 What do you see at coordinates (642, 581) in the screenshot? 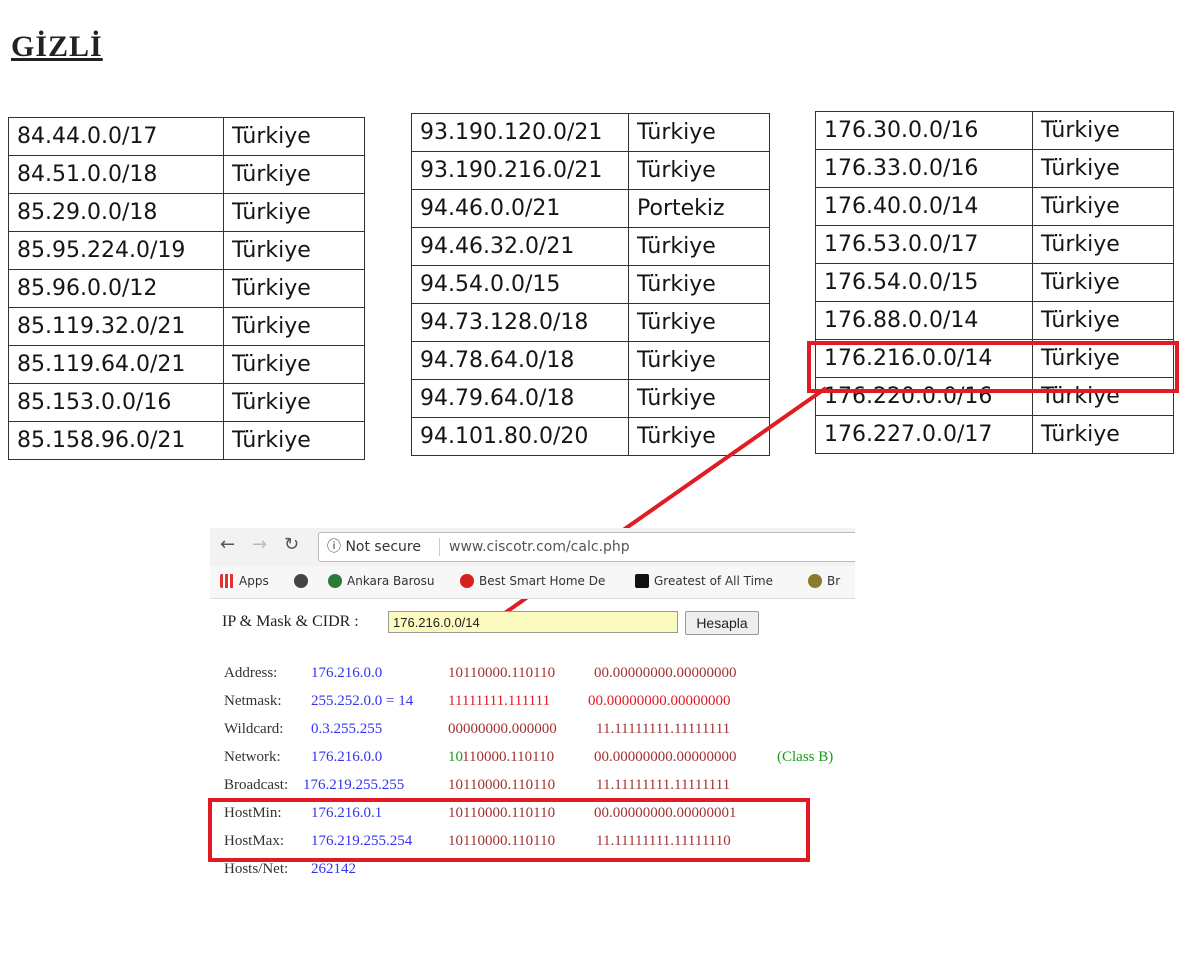
I see `b-square-icon` at bounding box center [642, 581].